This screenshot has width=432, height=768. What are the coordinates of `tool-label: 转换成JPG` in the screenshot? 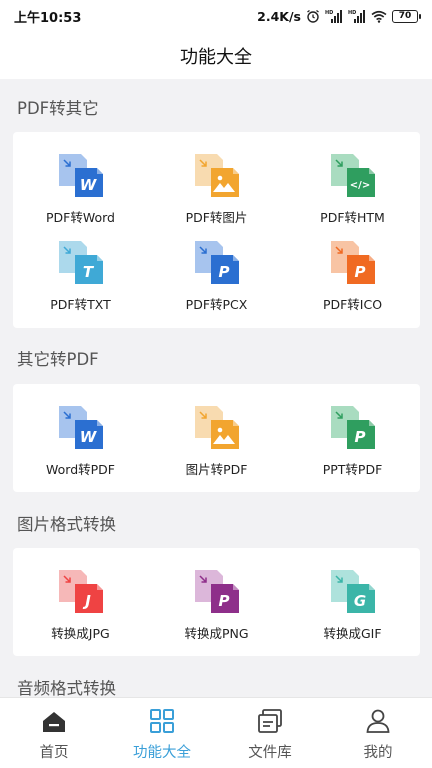 It's located at (80, 633).